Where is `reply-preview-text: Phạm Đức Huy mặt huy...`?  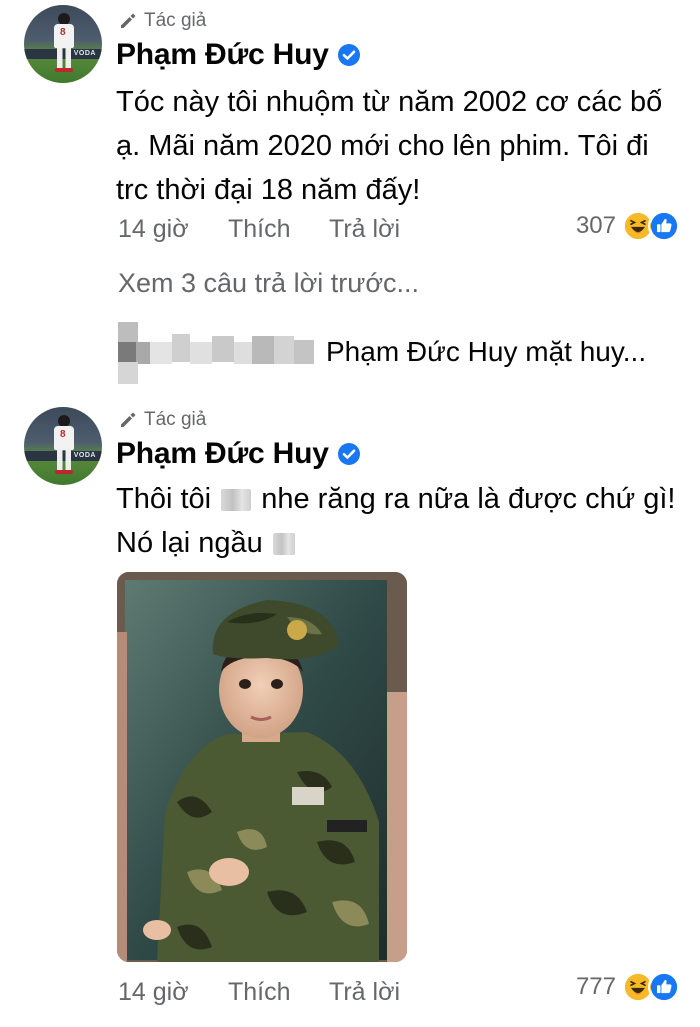 reply-preview-text: Phạm Đức Huy mặt huy... is located at coordinates (486, 351).